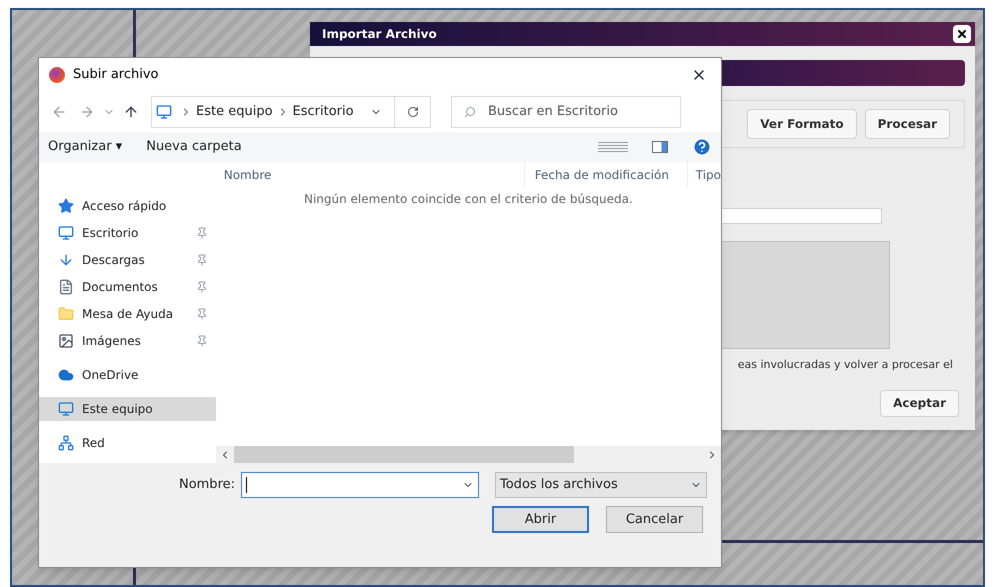  I want to click on nav-item: OneDrive, so click(127, 375).